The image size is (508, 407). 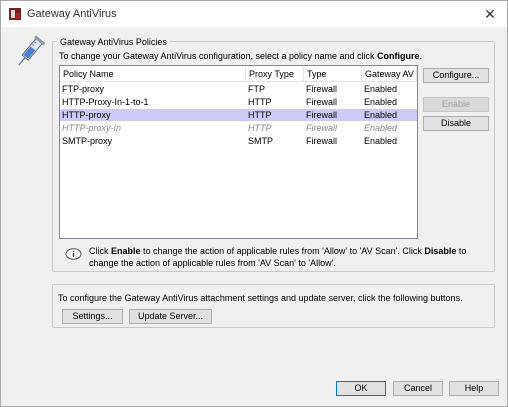 What do you see at coordinates (333, 74) in the screenshot?
I see `column-header-type: Type` at bounding box center [333, 74].